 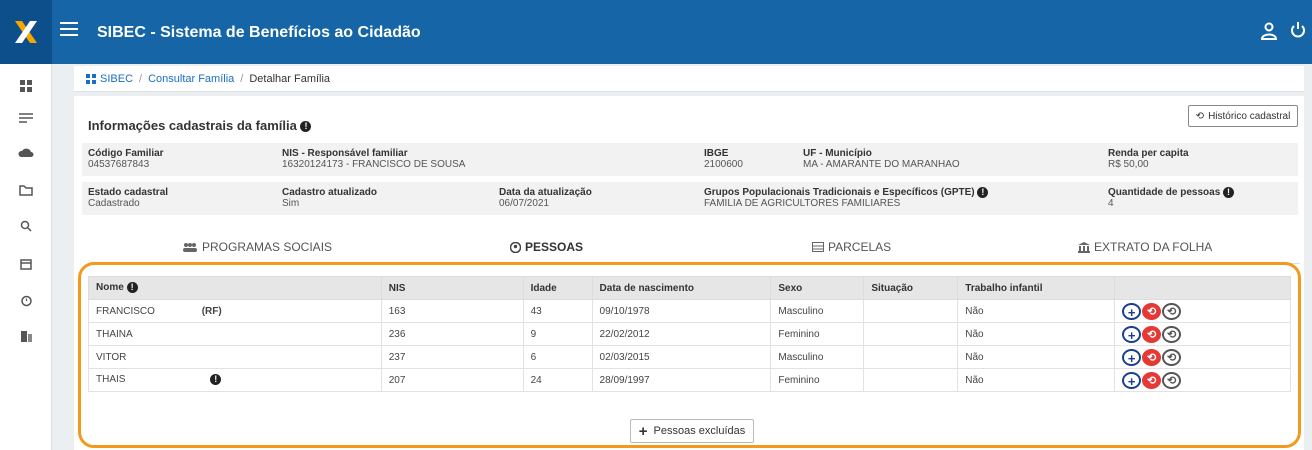 I want to click on uf-label: UF - Município, so click(x=837, y=153).